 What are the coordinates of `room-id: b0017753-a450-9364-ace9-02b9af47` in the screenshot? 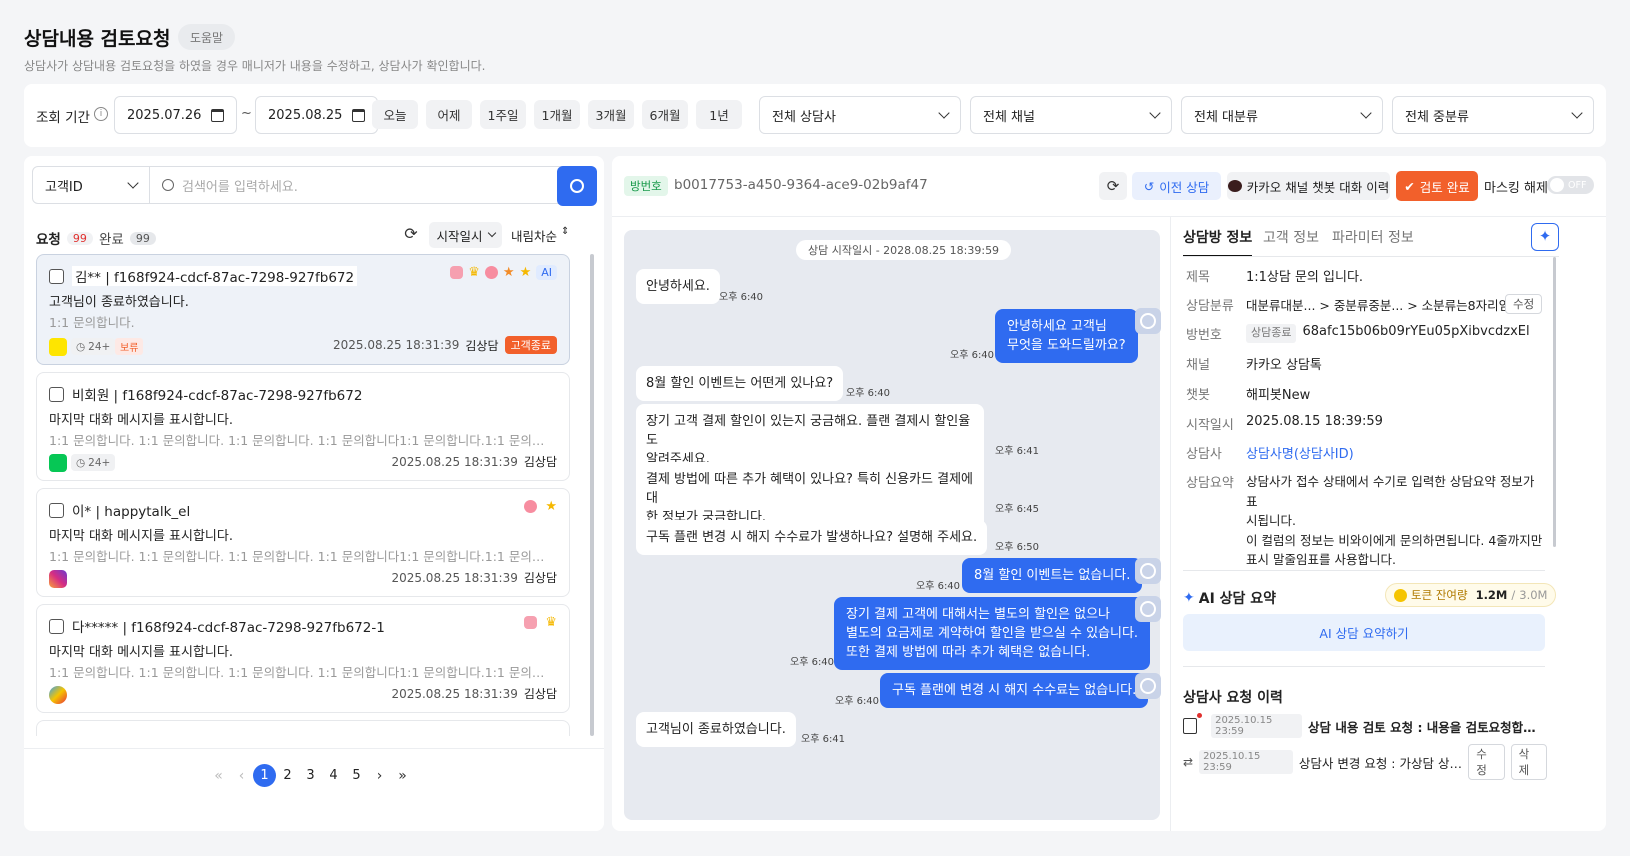 It's located at (801, 185).